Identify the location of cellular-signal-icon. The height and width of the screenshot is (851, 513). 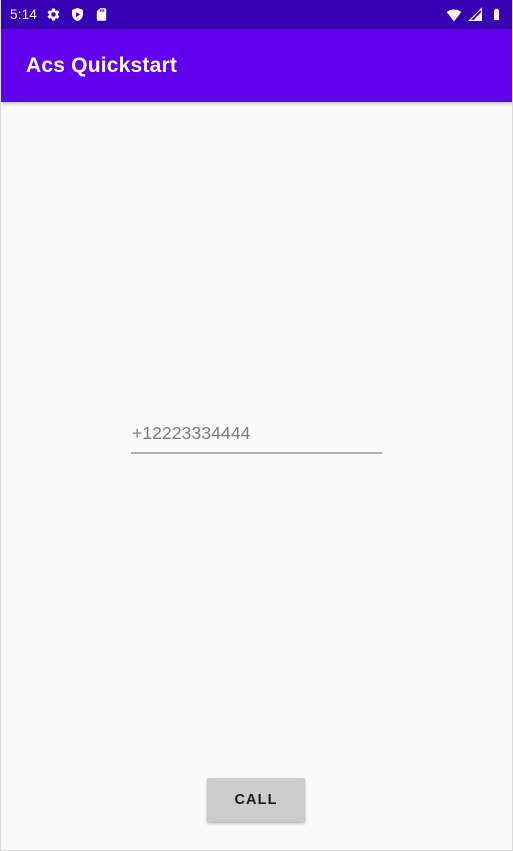
(475, 14).